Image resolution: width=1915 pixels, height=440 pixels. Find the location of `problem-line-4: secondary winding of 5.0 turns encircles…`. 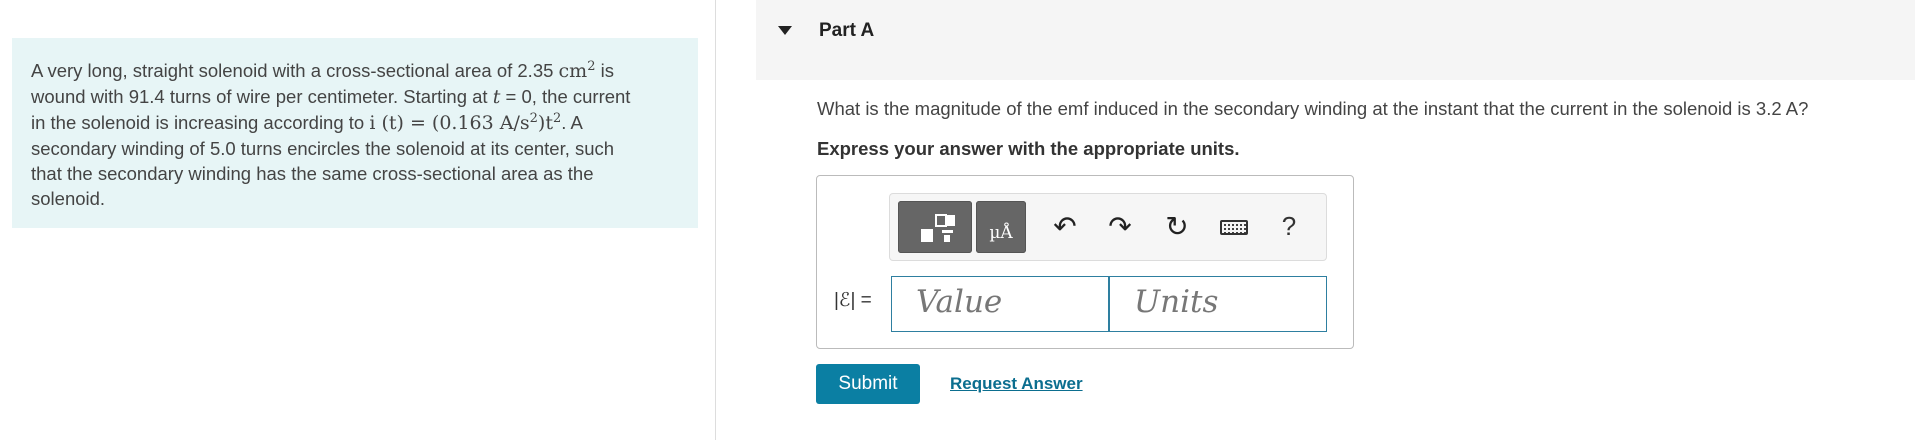

problem-line-4: secondary winding of 5.0 turns encircles… is located at coordinates (323, 148).